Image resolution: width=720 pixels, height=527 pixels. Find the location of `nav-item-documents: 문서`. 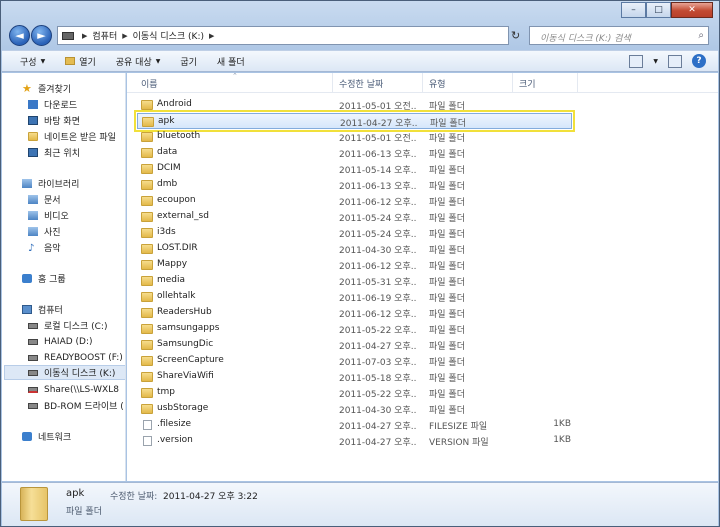

nav-item-documents: 문서 is located at coordinates (44, 199).